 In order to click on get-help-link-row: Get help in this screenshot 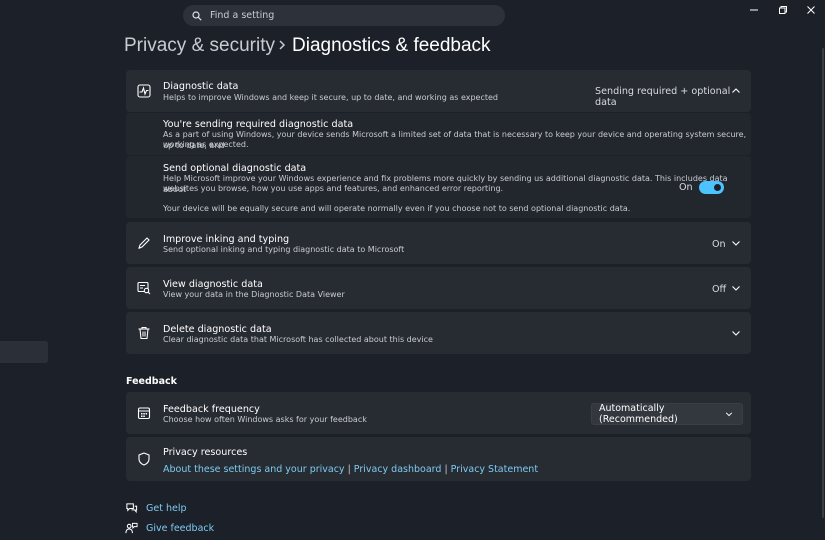, I will do `click(156, 508)`.